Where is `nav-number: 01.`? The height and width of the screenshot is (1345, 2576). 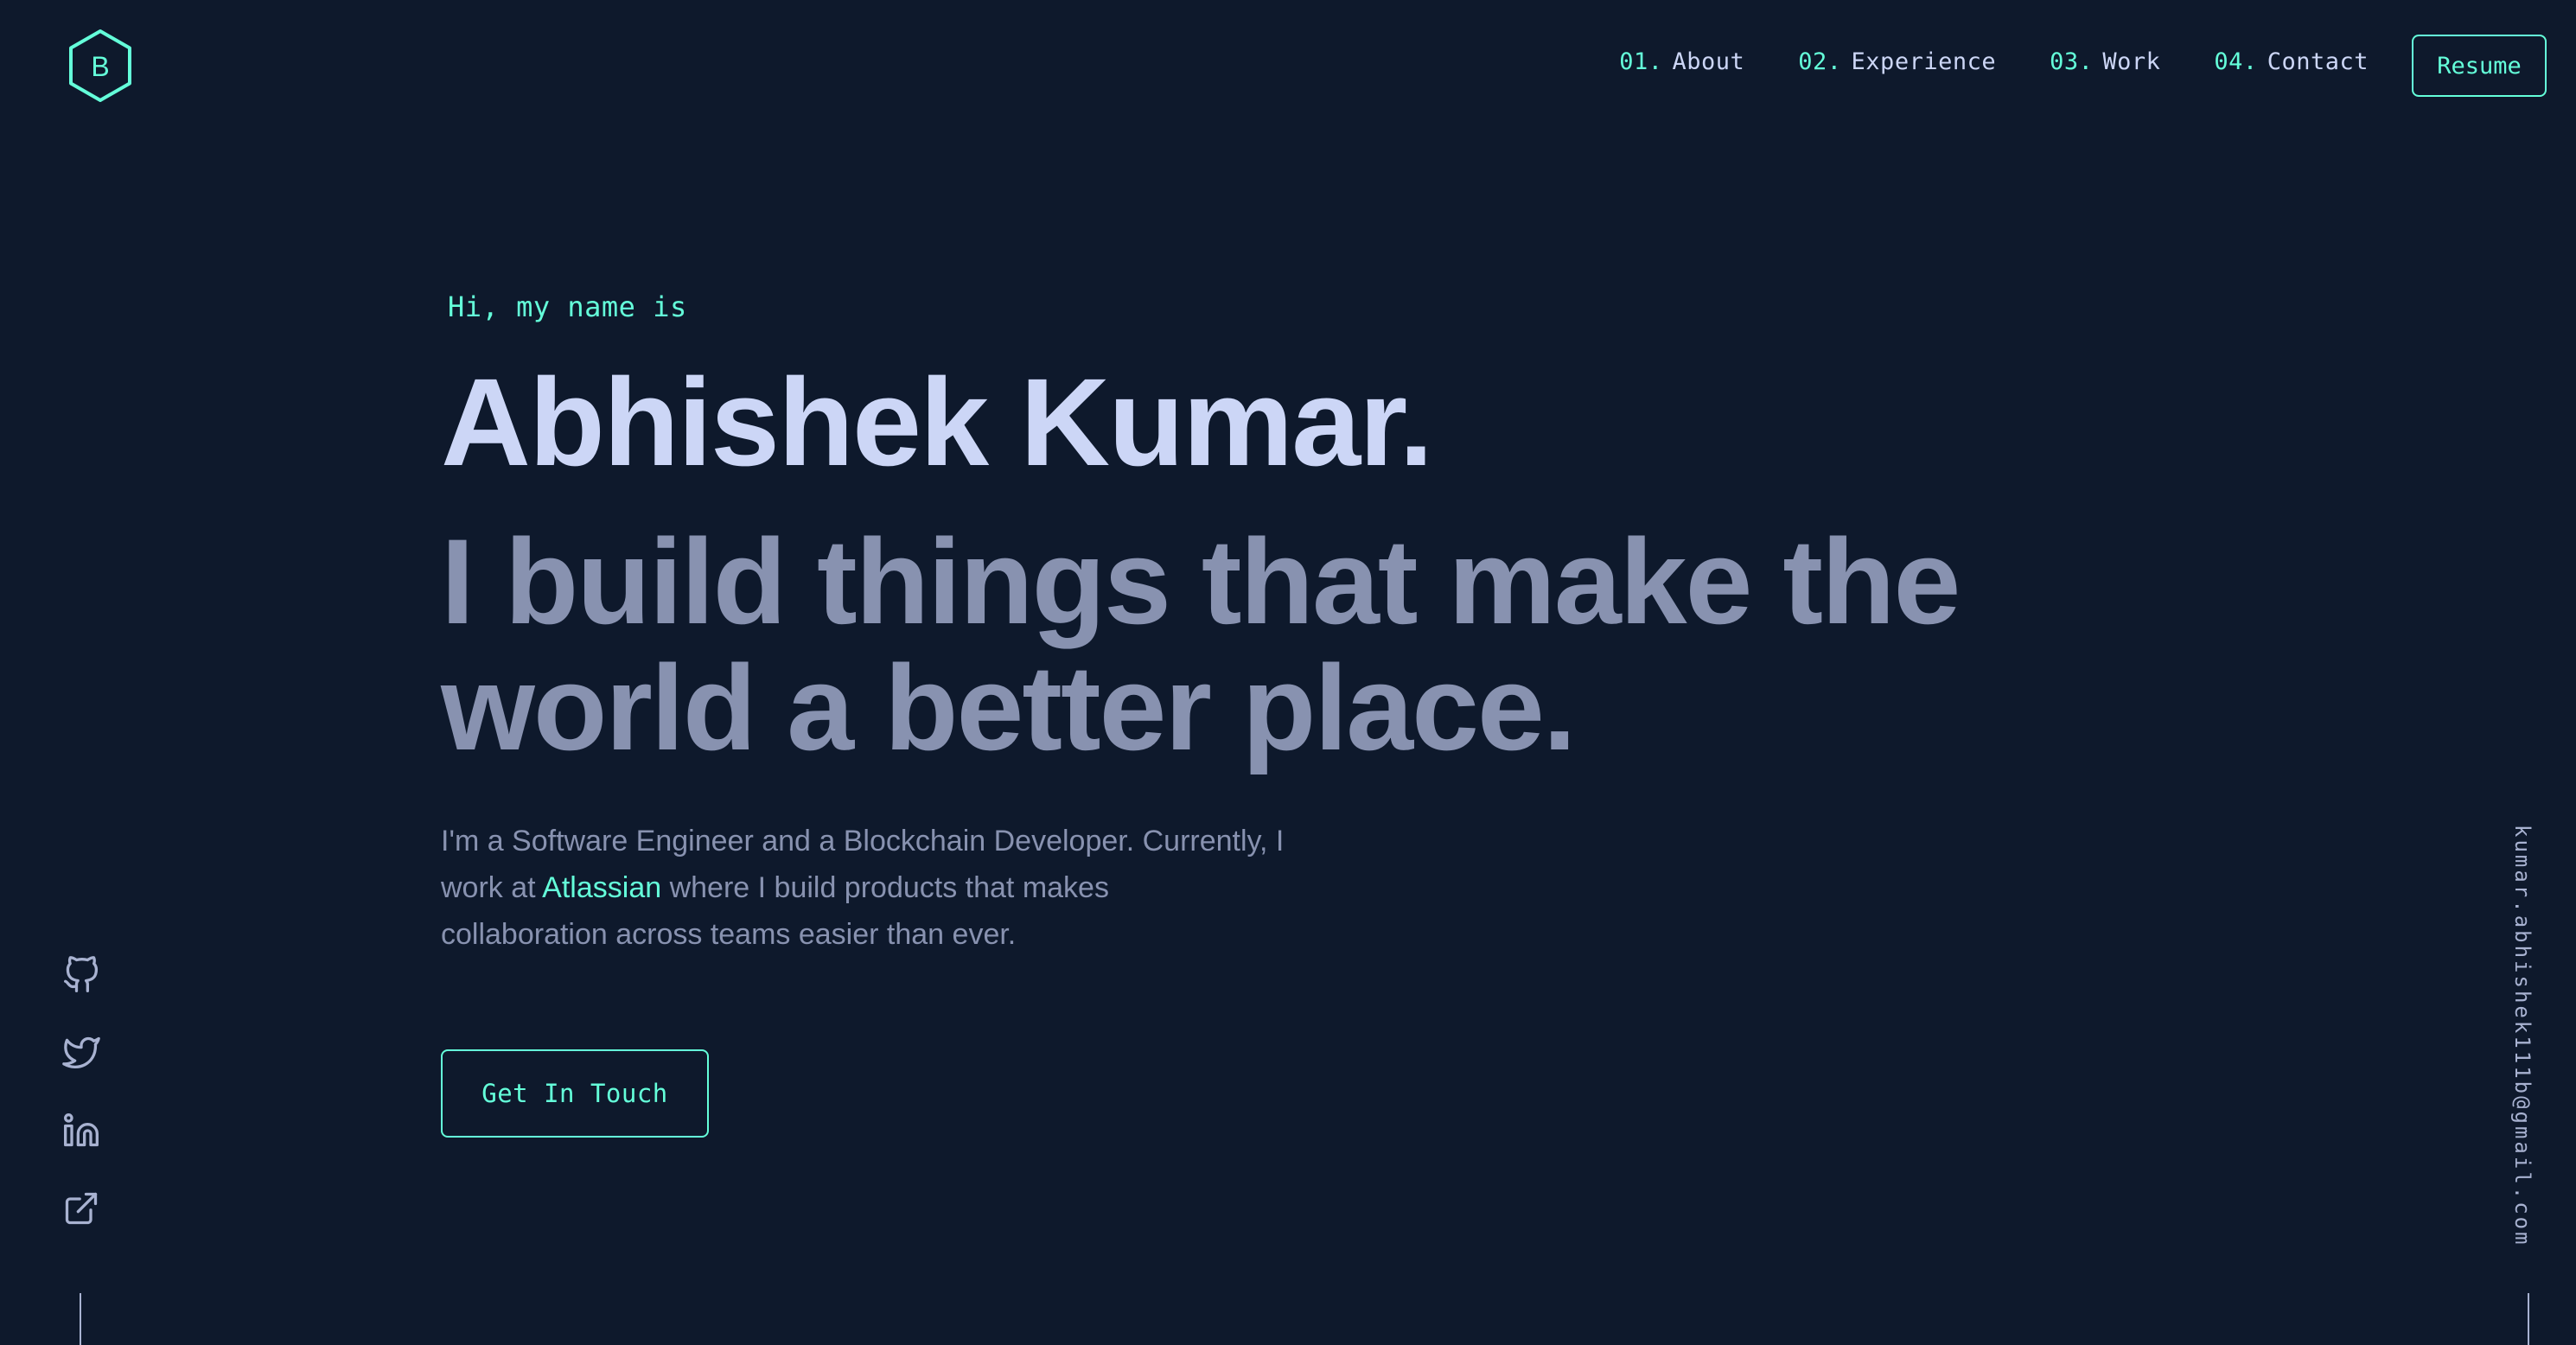
nav-number: 01. is located at coordinates (1641, 61).